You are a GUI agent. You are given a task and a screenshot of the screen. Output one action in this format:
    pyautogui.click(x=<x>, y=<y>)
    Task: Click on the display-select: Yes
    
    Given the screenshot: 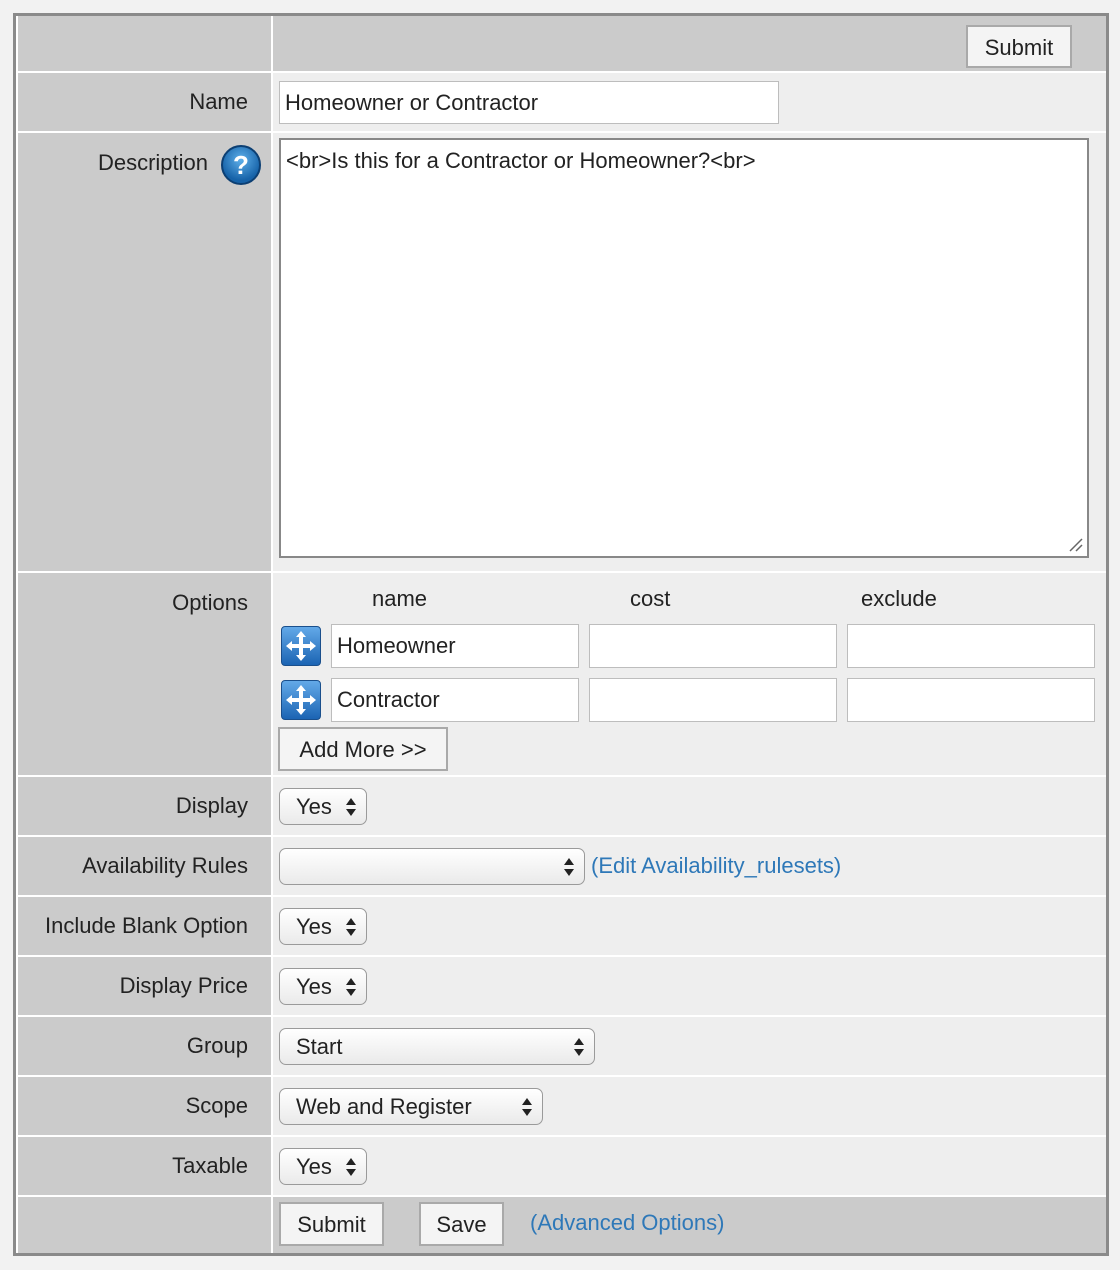 What is the action you would take?
    pyautogui.click(x=323, y=806)
    